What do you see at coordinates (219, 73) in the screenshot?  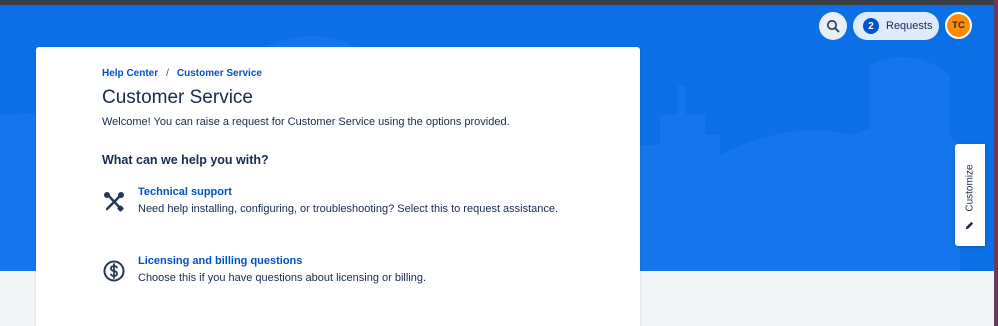 I see `breadcrumb-customer-service-link: Customer Service` at bounding box center [219, 73].